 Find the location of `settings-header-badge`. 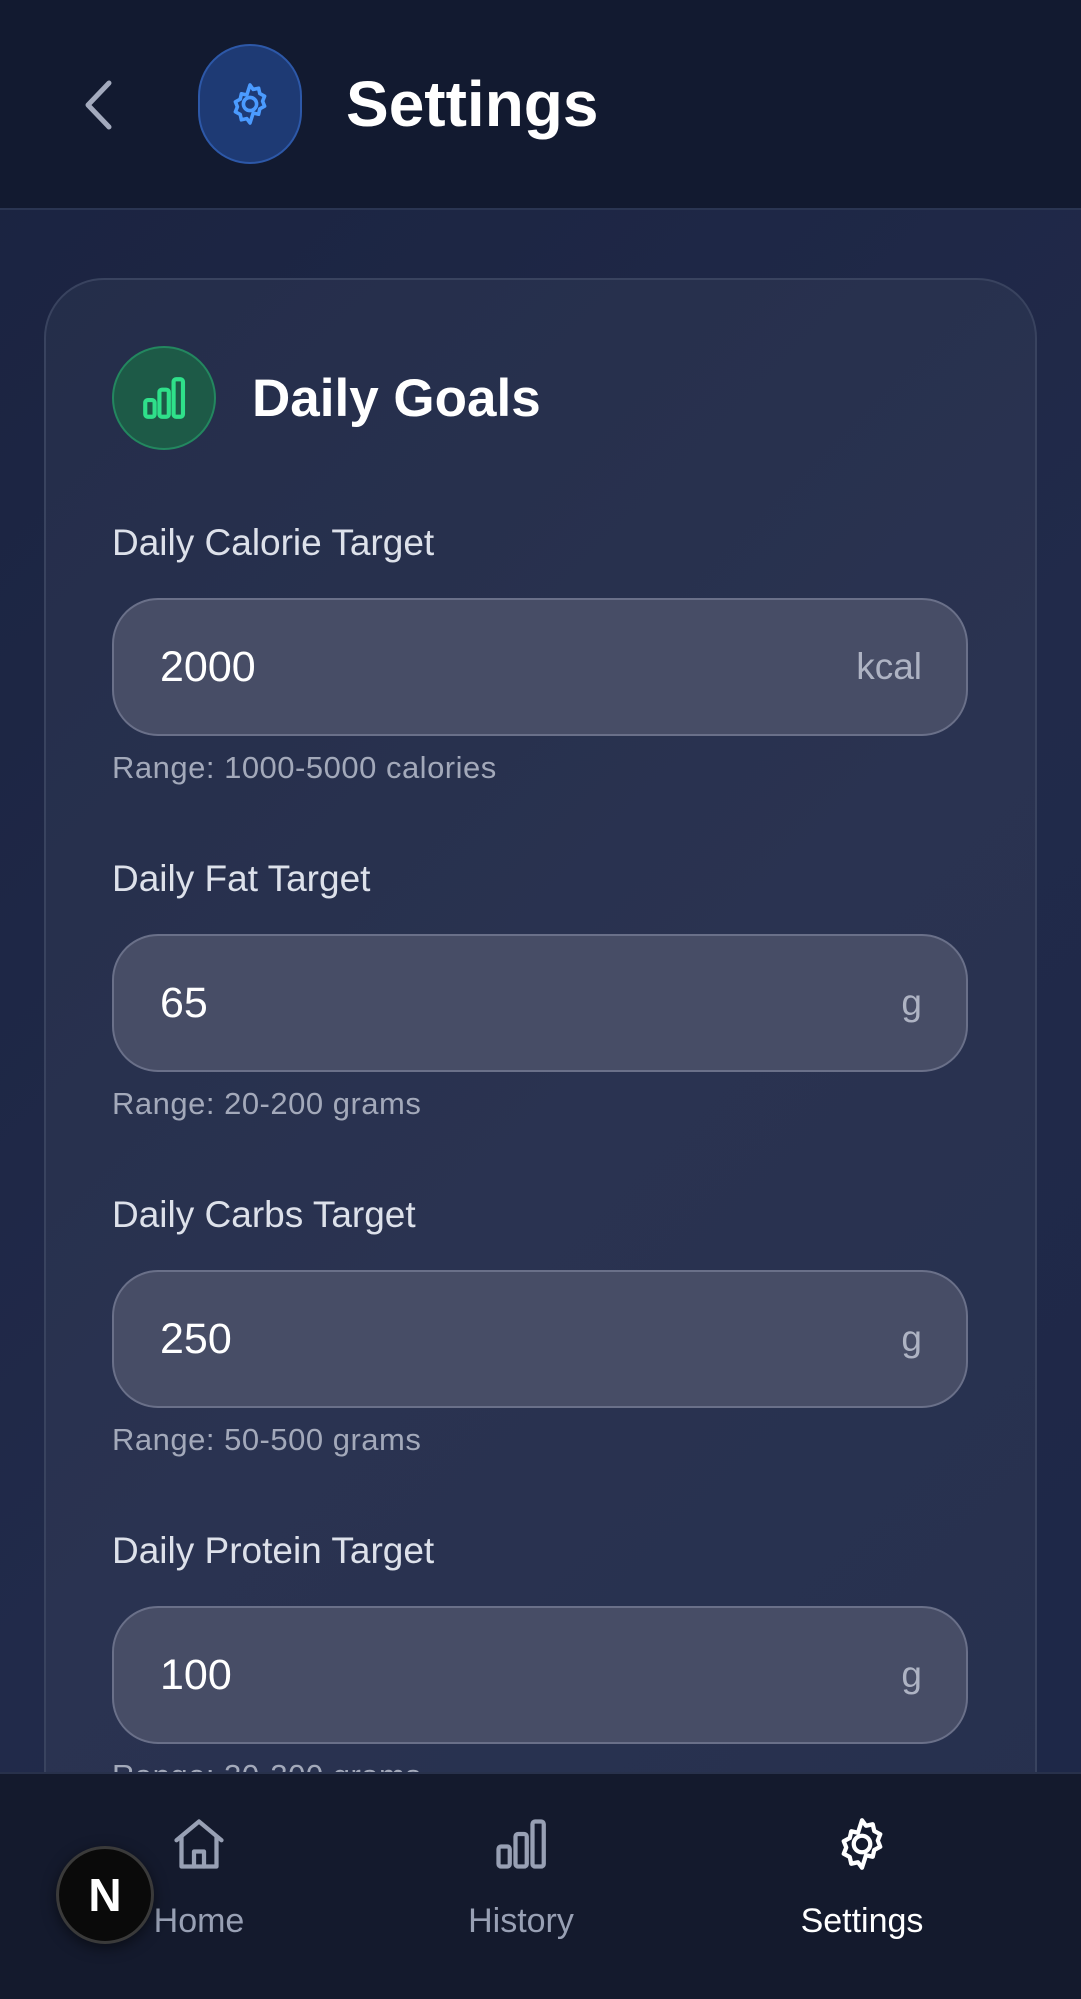

settings-header-badge is located at coordinates (250, 104).